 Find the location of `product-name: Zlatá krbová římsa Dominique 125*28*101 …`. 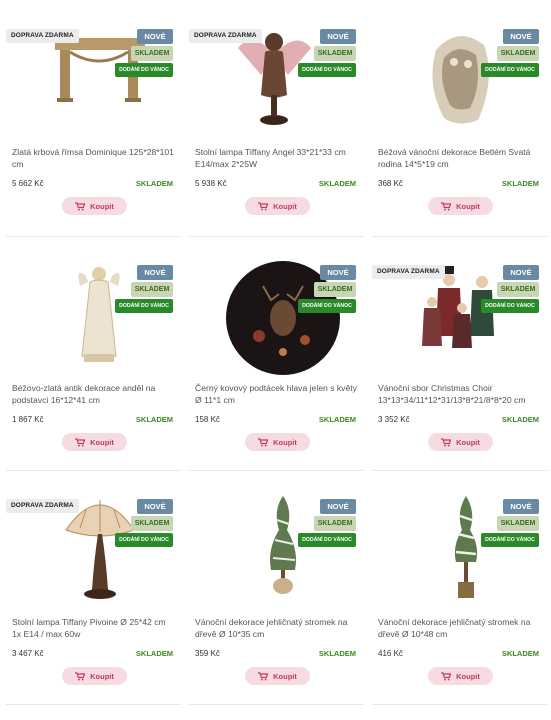

product-name: Zlatá krbová římsa Dominique 125*28*101 … is located at coordinates (94, 158).